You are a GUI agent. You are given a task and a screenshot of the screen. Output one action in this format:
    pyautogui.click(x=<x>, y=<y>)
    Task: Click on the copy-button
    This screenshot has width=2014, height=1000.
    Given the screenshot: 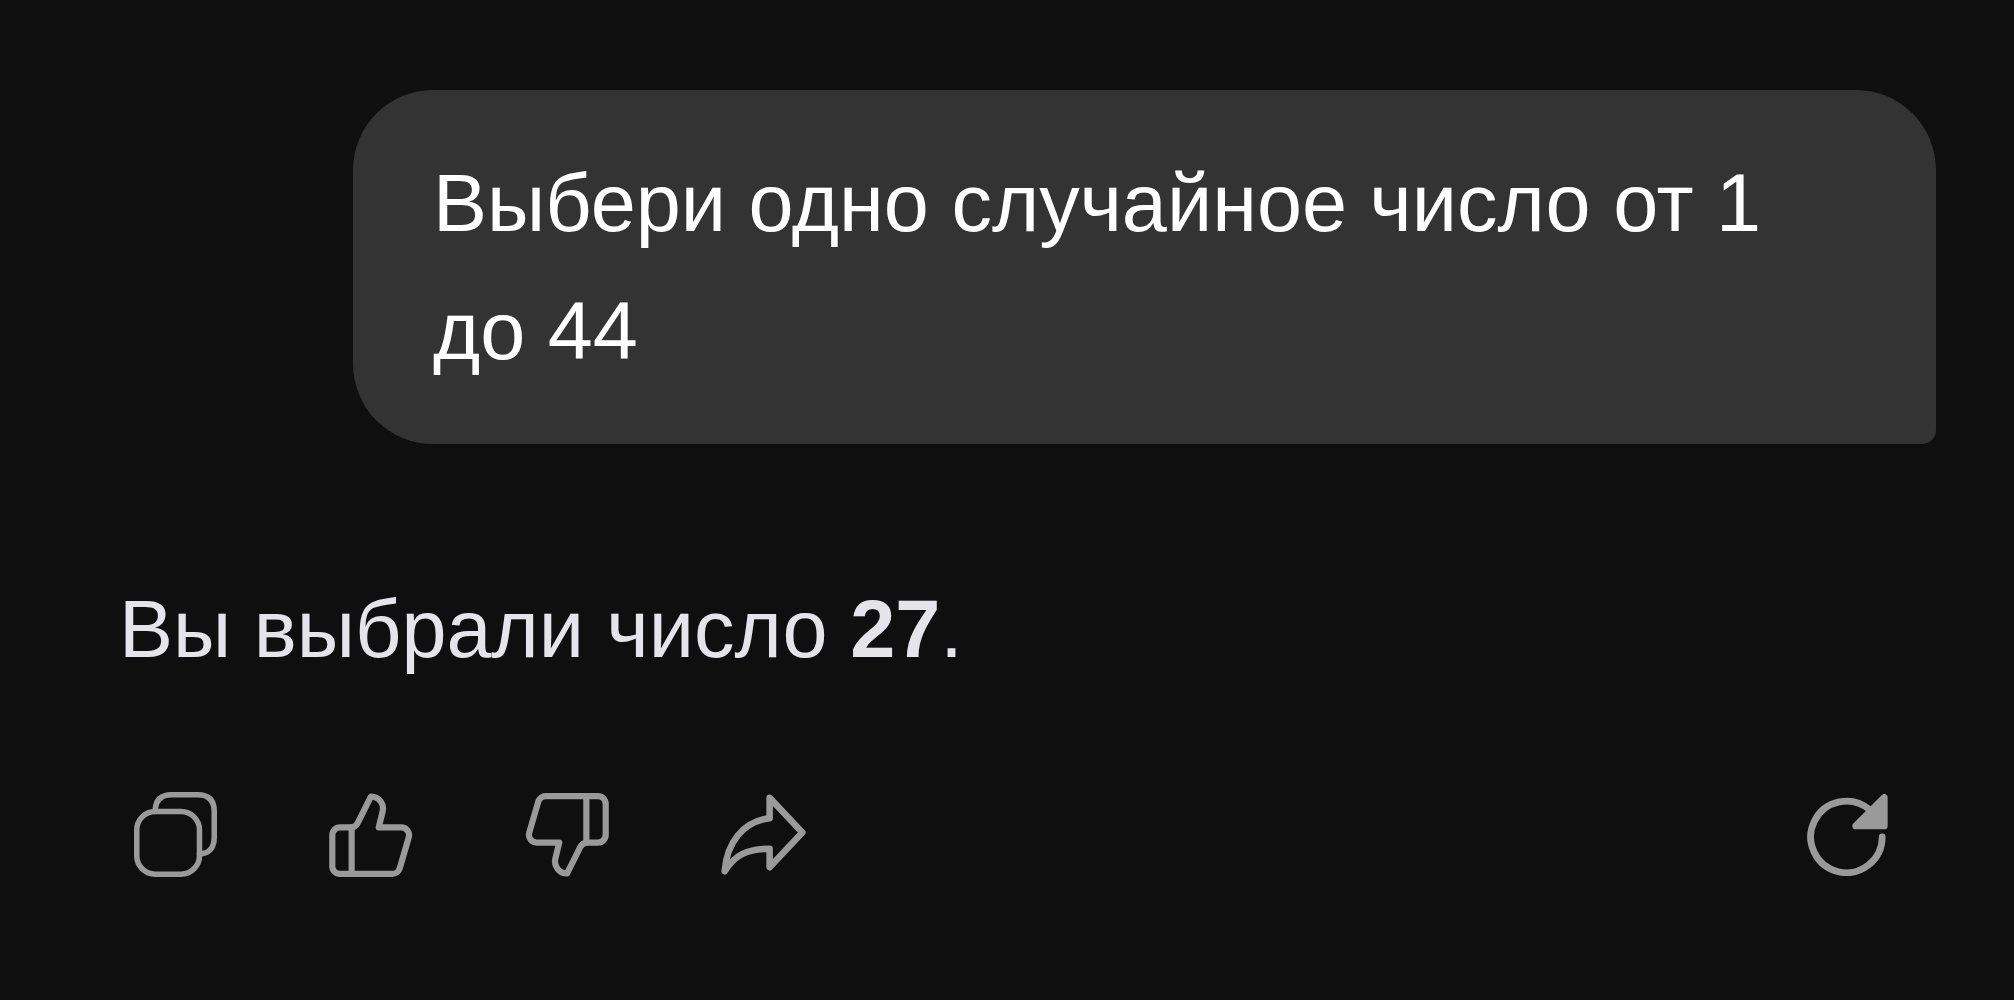 What is the action you would take?
    pyautogui.click(x=175, y=834)
    